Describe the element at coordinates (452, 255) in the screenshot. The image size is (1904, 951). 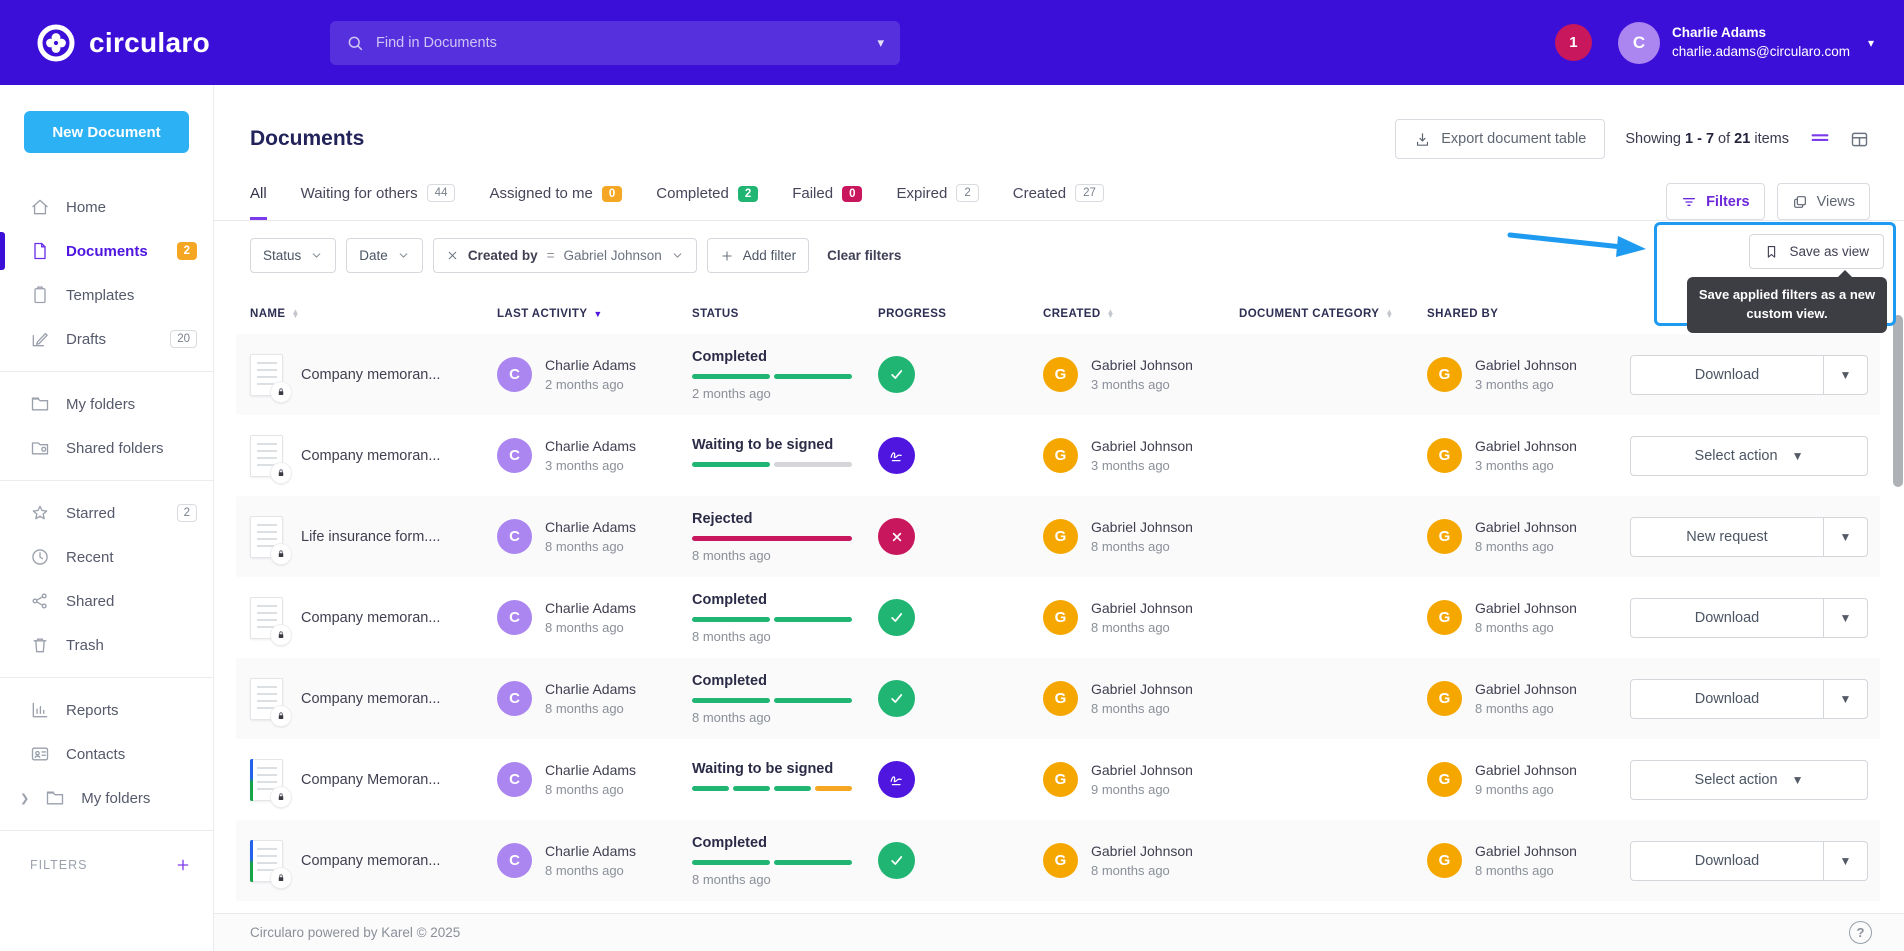
I see `remove-filter-button` at that location.